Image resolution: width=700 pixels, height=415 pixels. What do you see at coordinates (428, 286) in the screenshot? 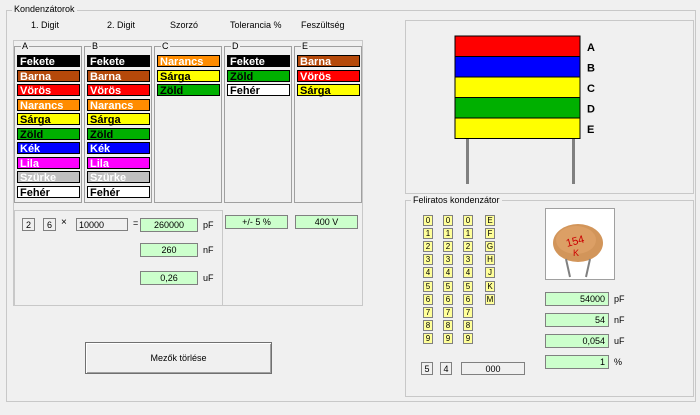
I see `labeled-col1-button: 5` at bounding box center [428, 286].